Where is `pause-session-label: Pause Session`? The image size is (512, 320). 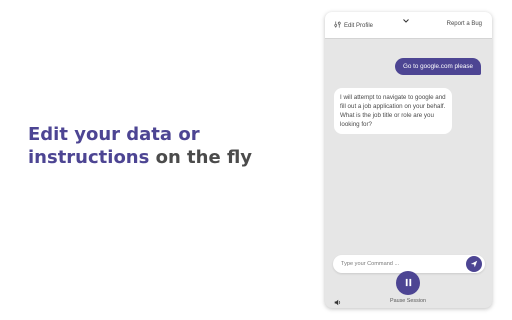
pause-session-label: Pause Session is located at coordinates (408, 301).